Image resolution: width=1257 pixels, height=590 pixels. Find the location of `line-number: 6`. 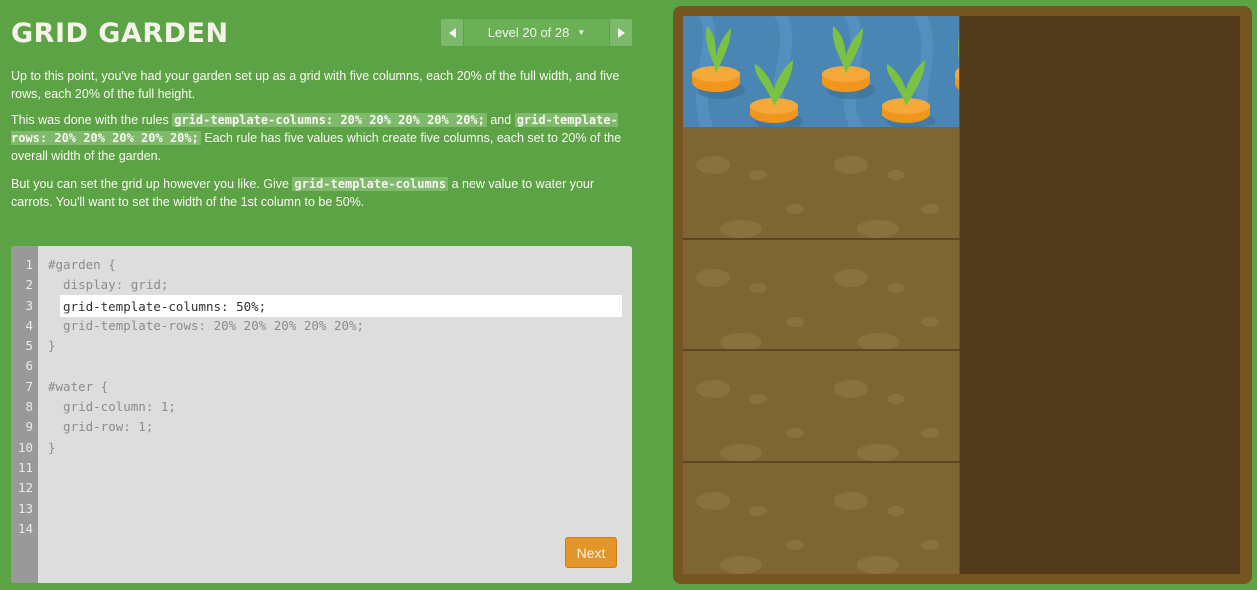

line-number: 6 is located at coordinates (29, 366).